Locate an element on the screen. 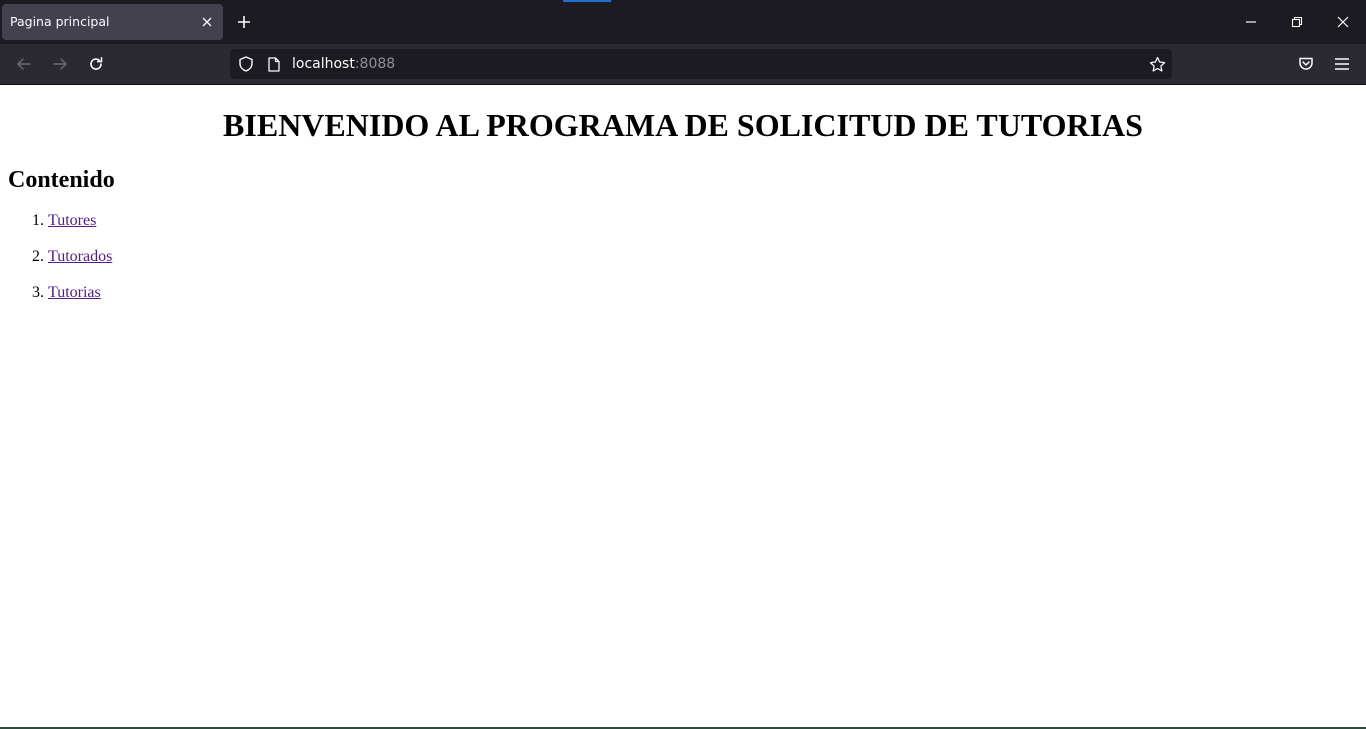 Image resolution: width=1366 pixels, height=729 pixels. list-item: Tutorias is located at coordinates (80, 293).